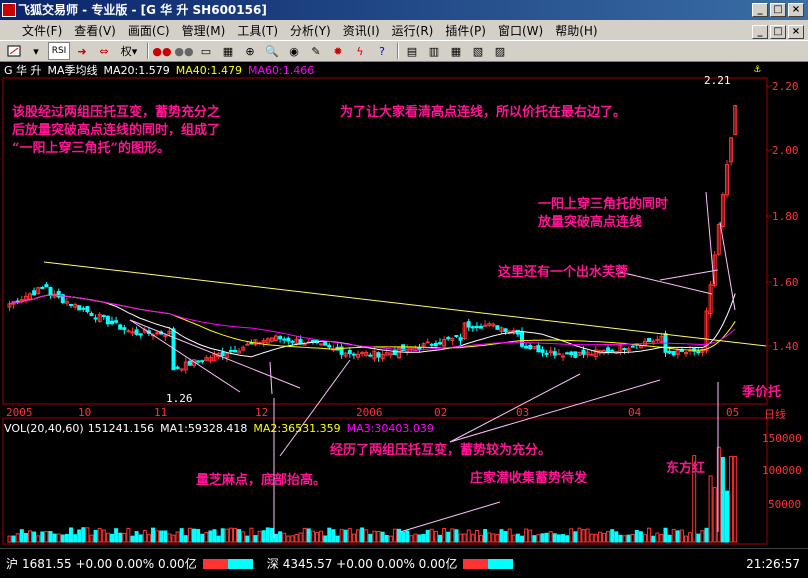 Image resolution: width=808 pixels, height=578 pixels. What do you see at coordinates (294, 51) in the screenshot?
I see `globe-icon: ◉` at bounding box center [294, 51].